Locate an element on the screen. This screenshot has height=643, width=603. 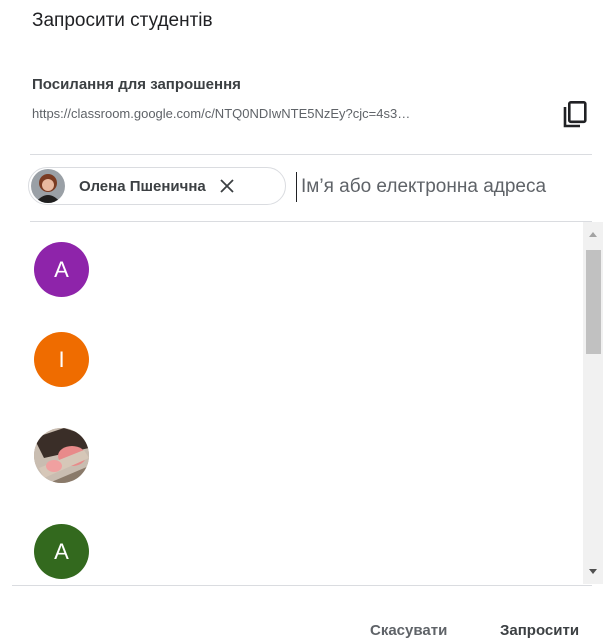
list-item is located at coordinates (297, 450).